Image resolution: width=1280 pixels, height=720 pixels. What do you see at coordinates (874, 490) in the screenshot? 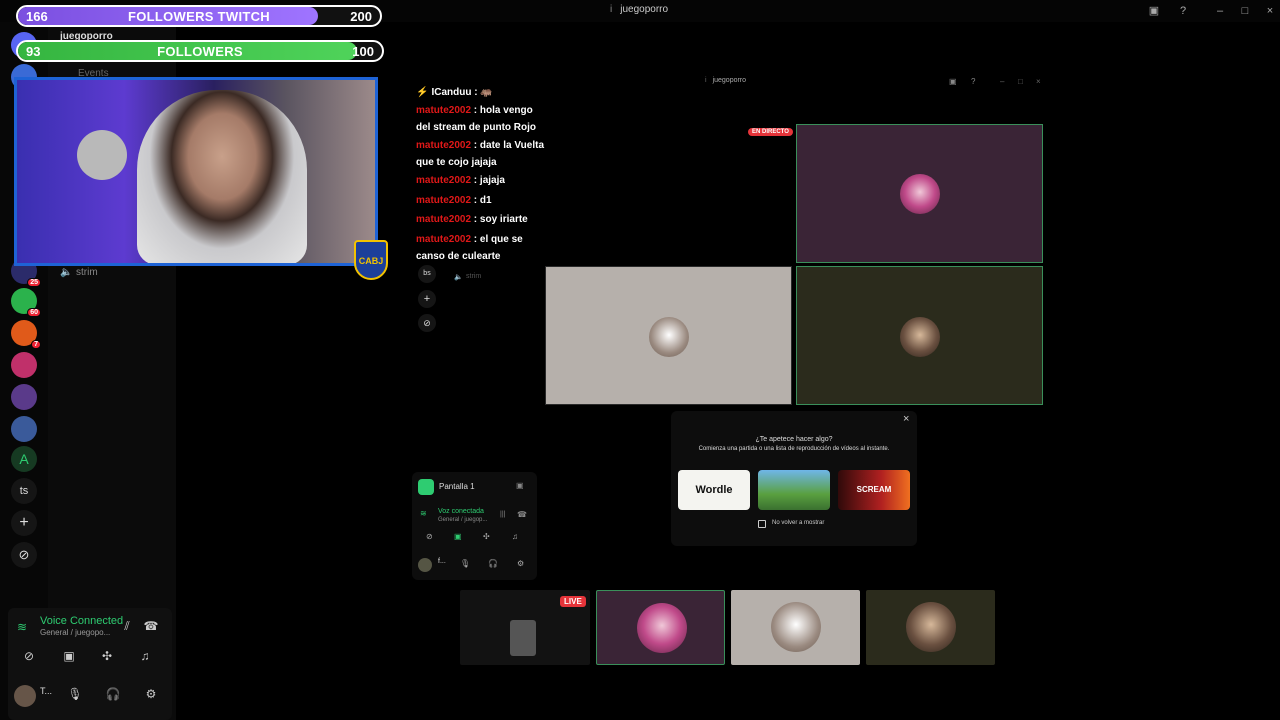
I see `scream-card: SCREAM` at bounding box center [874, 490].